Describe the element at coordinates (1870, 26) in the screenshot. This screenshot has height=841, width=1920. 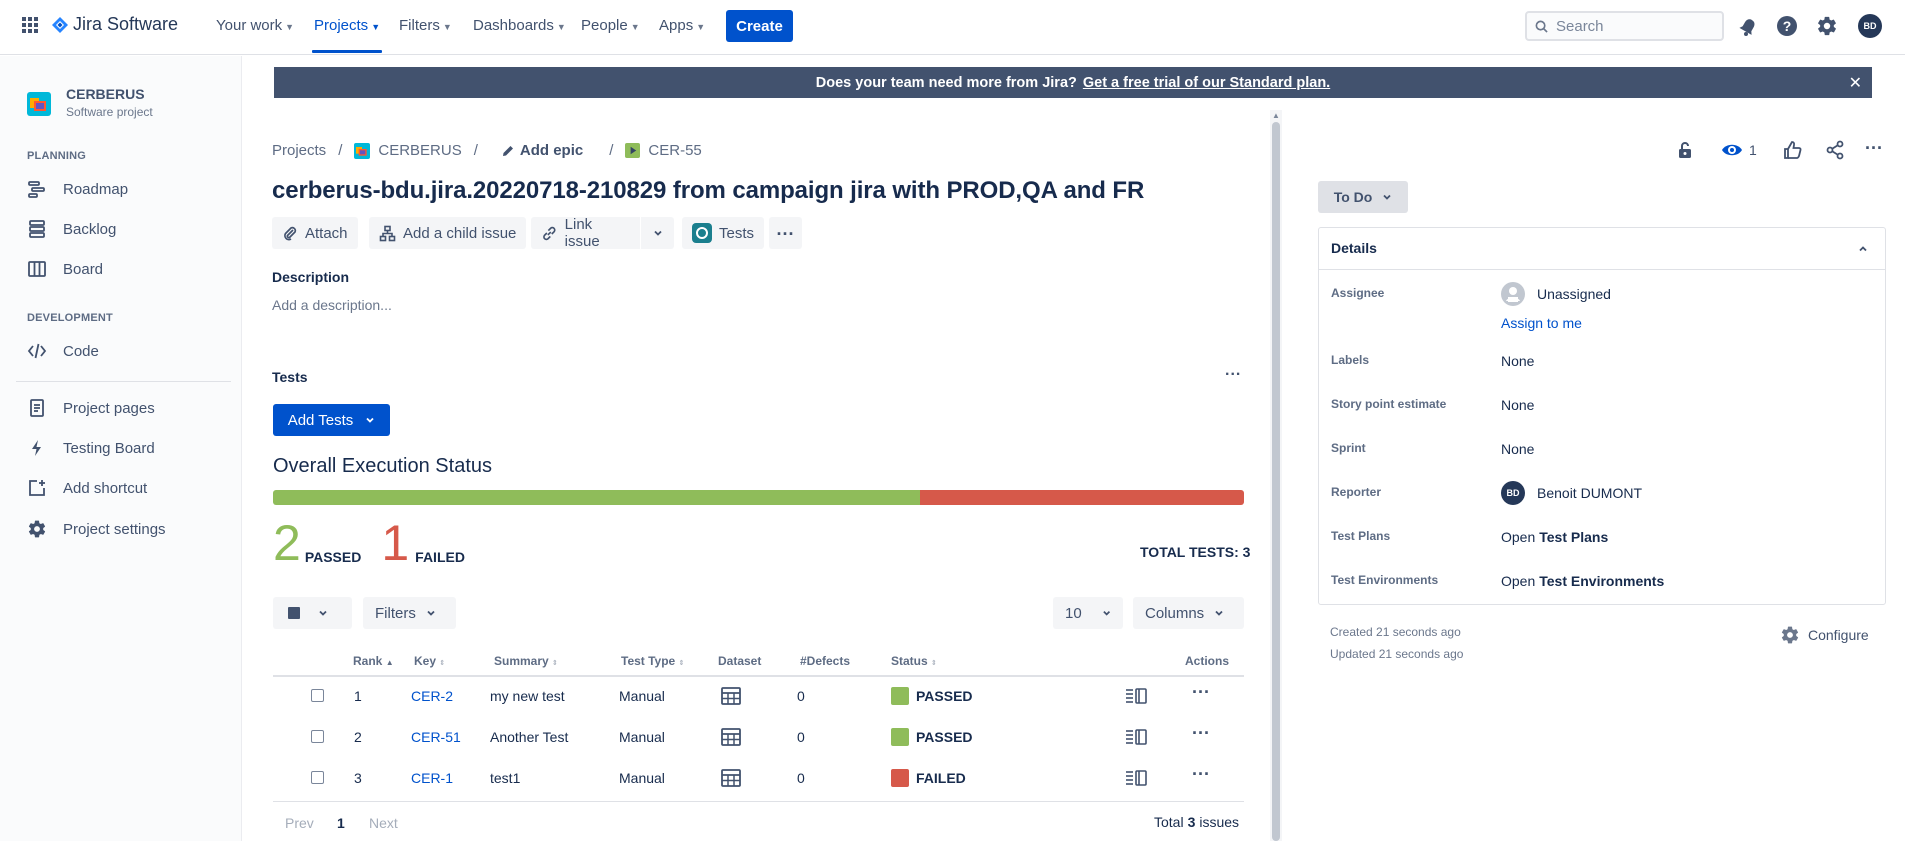
I see `user-avatar: BD` at that location.